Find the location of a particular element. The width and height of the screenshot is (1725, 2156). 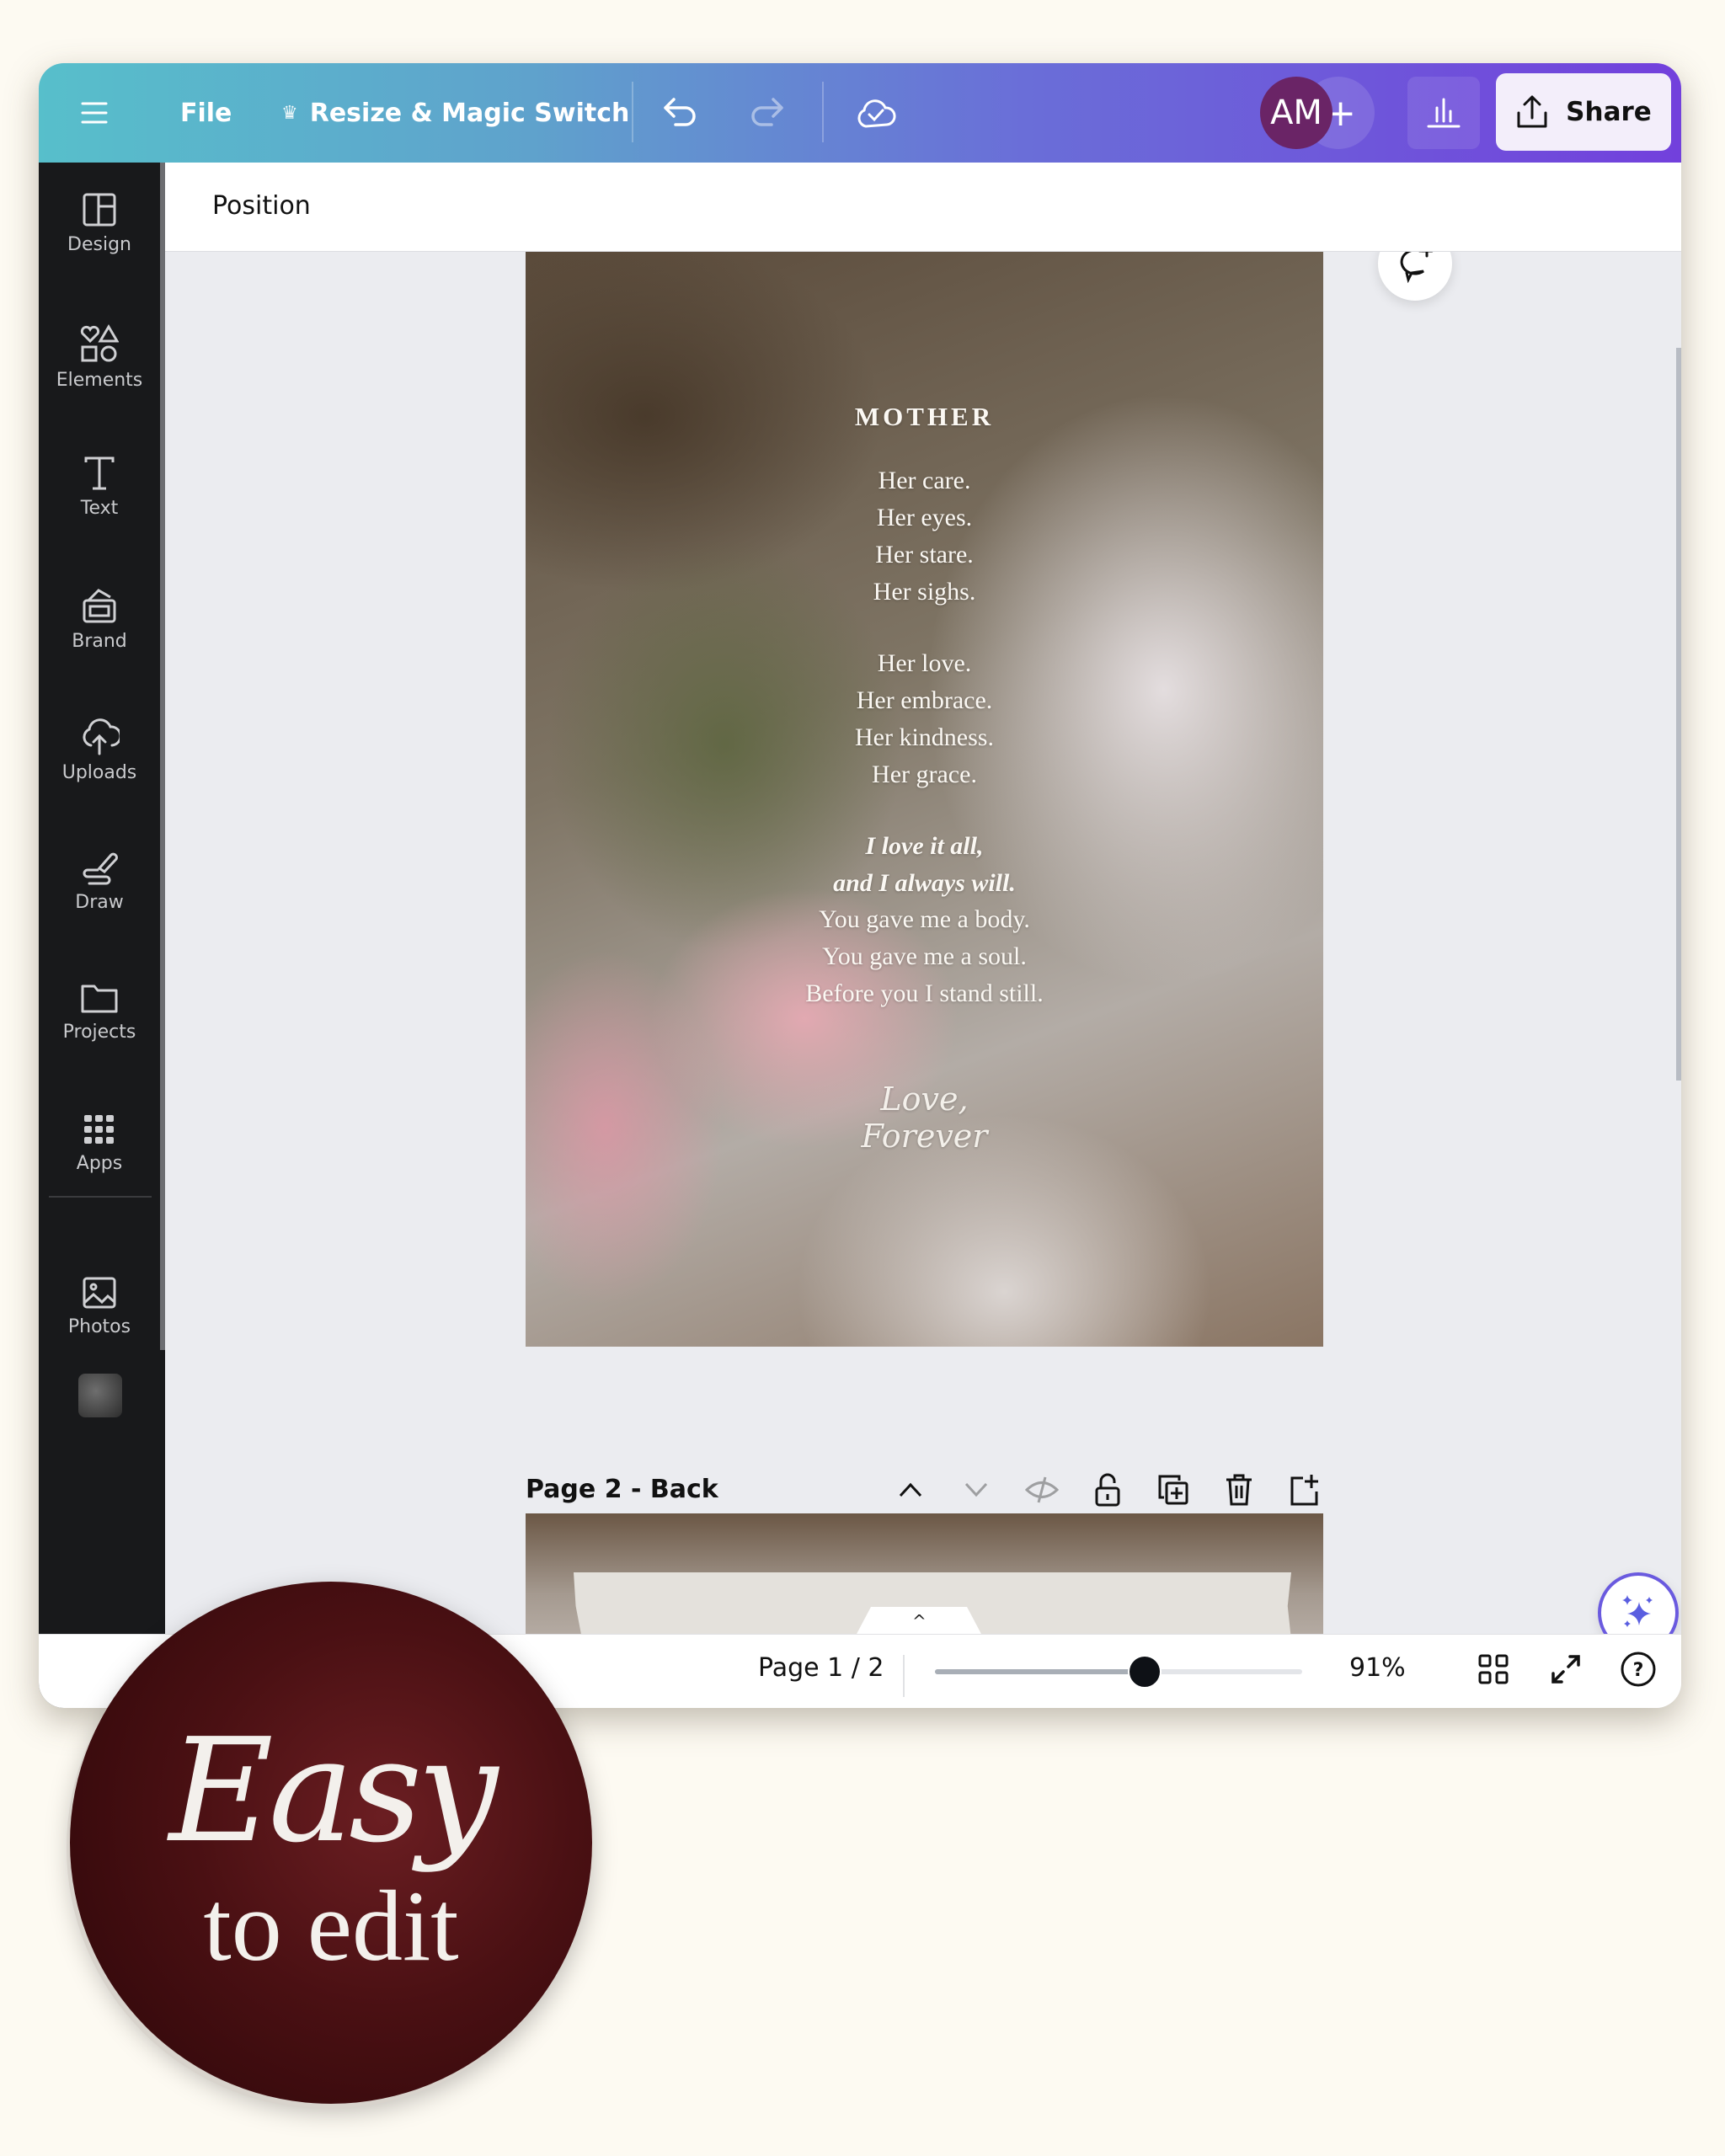

text-t-icon is located at coordinates (99, 473).